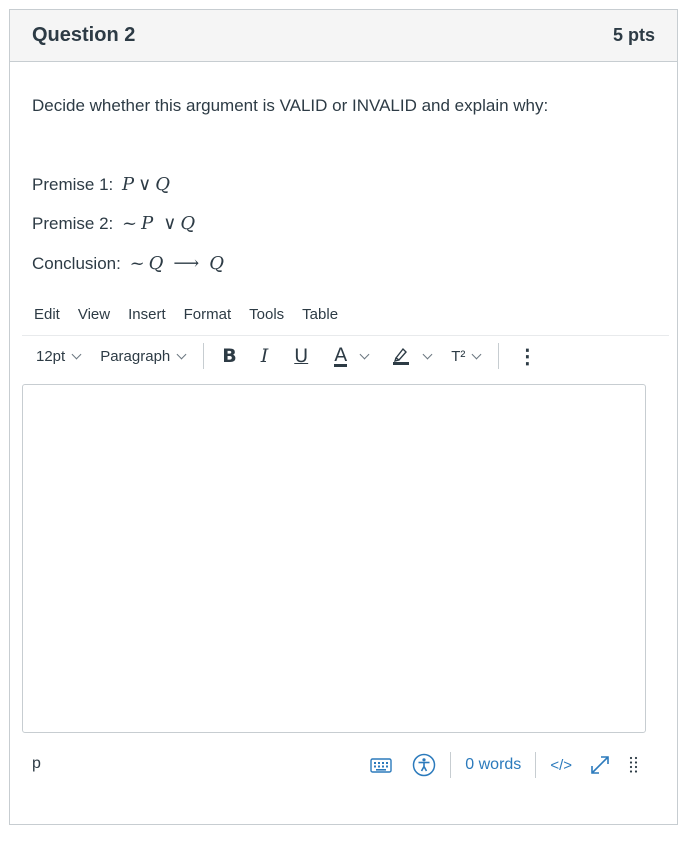 This screenshot has height=842, width=691. Describe the element at coordinates (163, 184) in the screenshot. I see `premise-1-var-b: Q` at that location.